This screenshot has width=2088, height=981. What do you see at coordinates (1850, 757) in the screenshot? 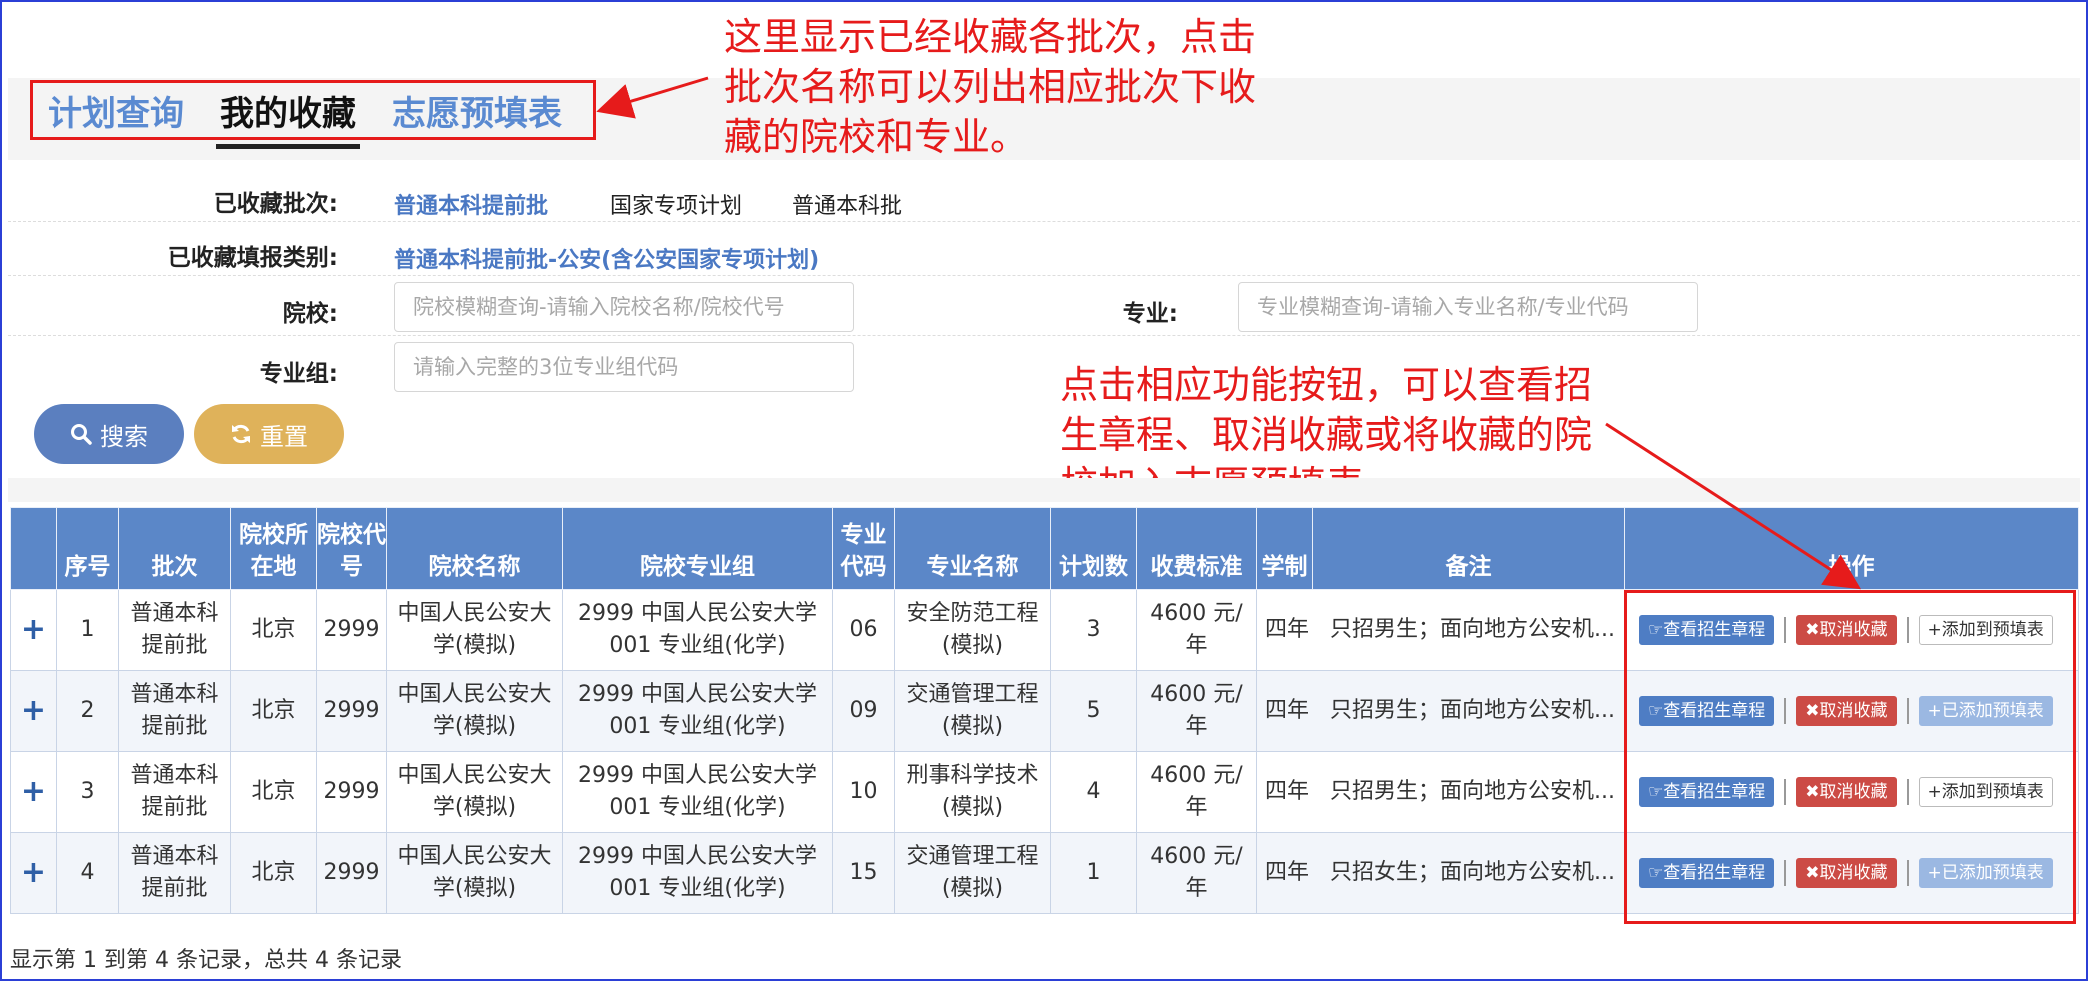
I see `ops-highlight-box` at bounding box center [1850, 757].